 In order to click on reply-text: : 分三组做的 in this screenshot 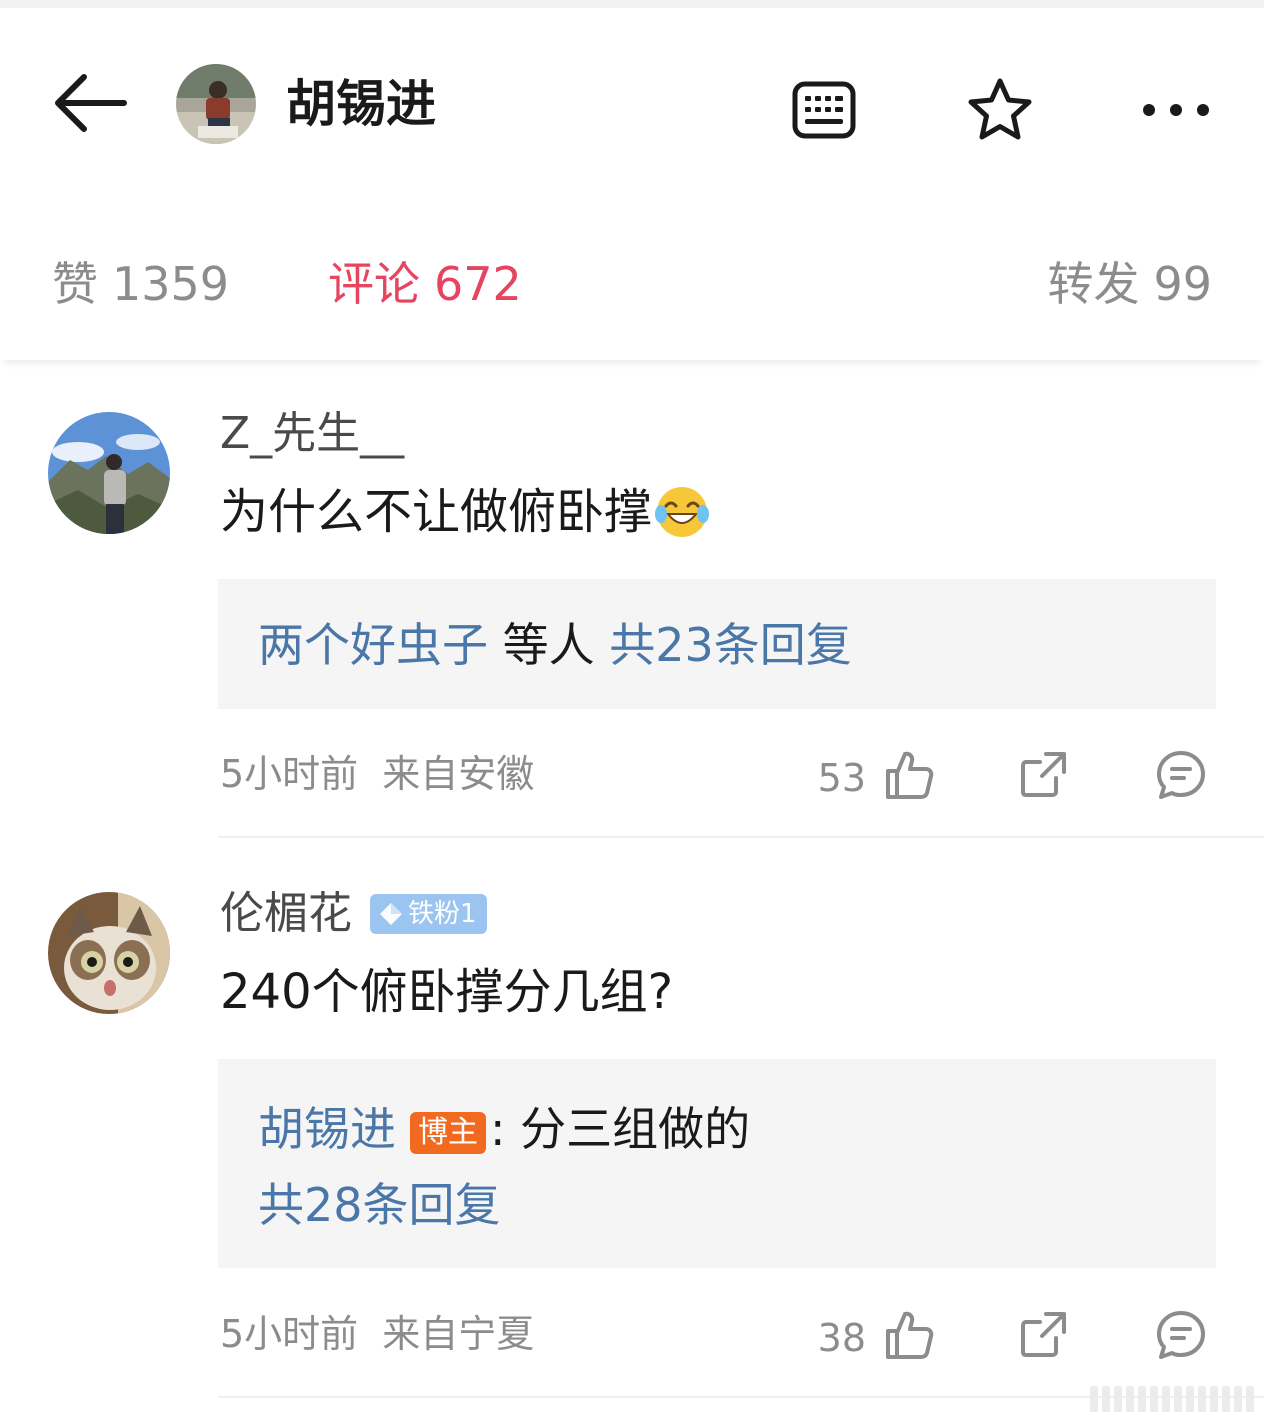, I will do `click(620, 1129)`.